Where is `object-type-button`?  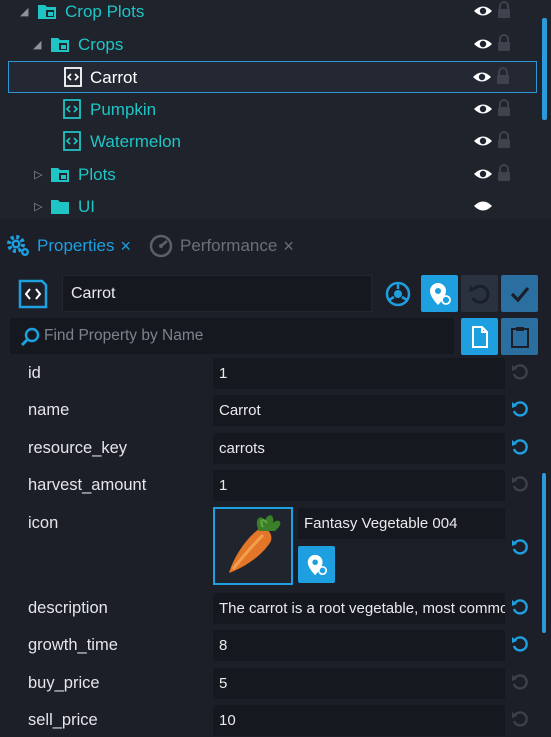 object-type-button is located at coordinates (32, 293).